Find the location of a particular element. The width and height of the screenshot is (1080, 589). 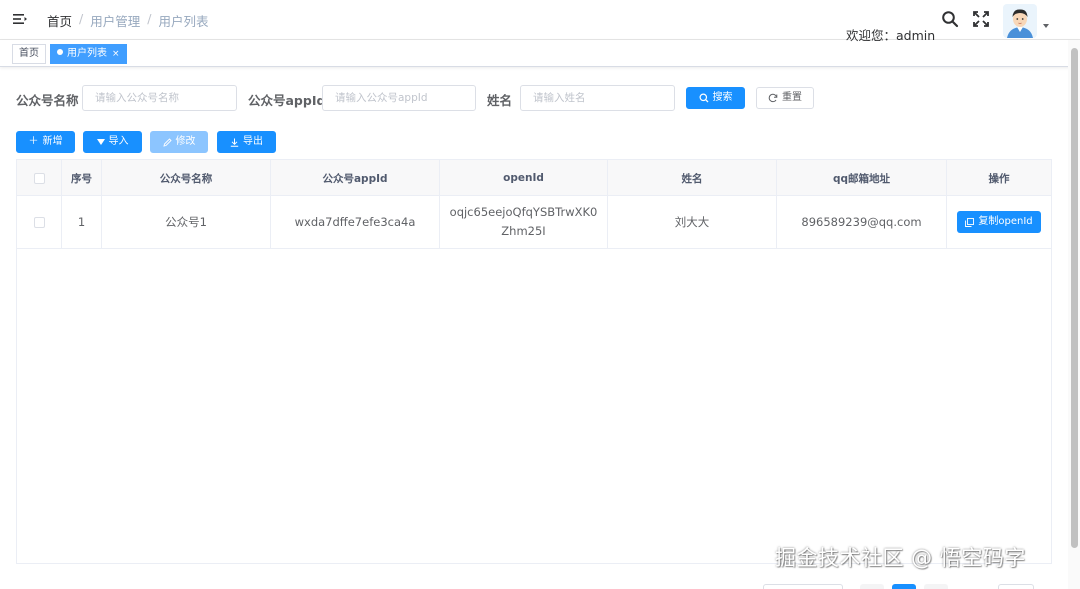

column-header-name: 姓名 is located at coordinates (692, 178).